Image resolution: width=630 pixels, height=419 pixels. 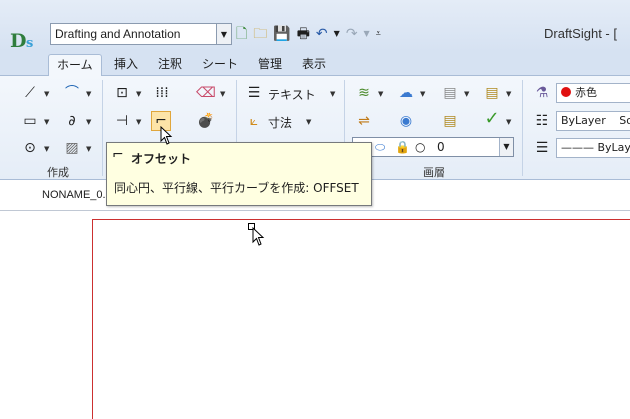 I want to click on linestyle-icon: ☷, so click(x=542, y=121).